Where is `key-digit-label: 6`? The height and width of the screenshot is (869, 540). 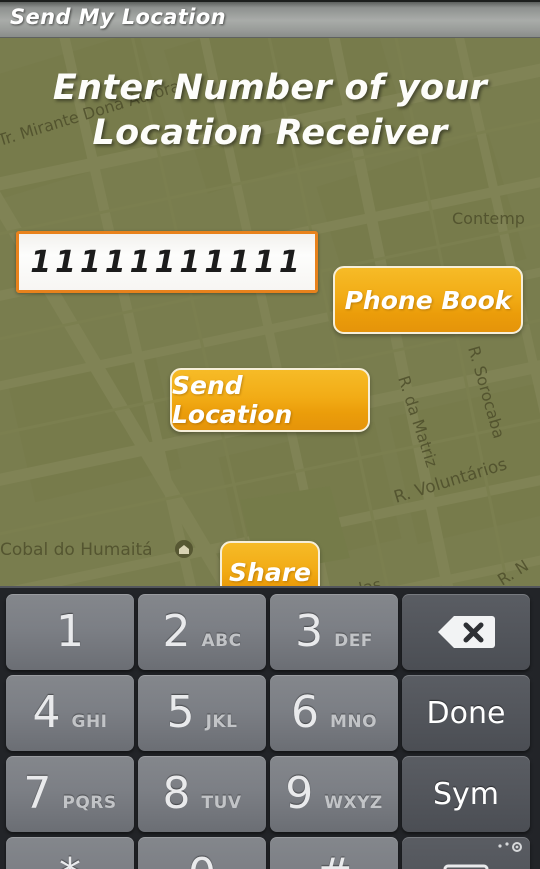
key-digit-label: 6 is located at coordinates (304, 712).